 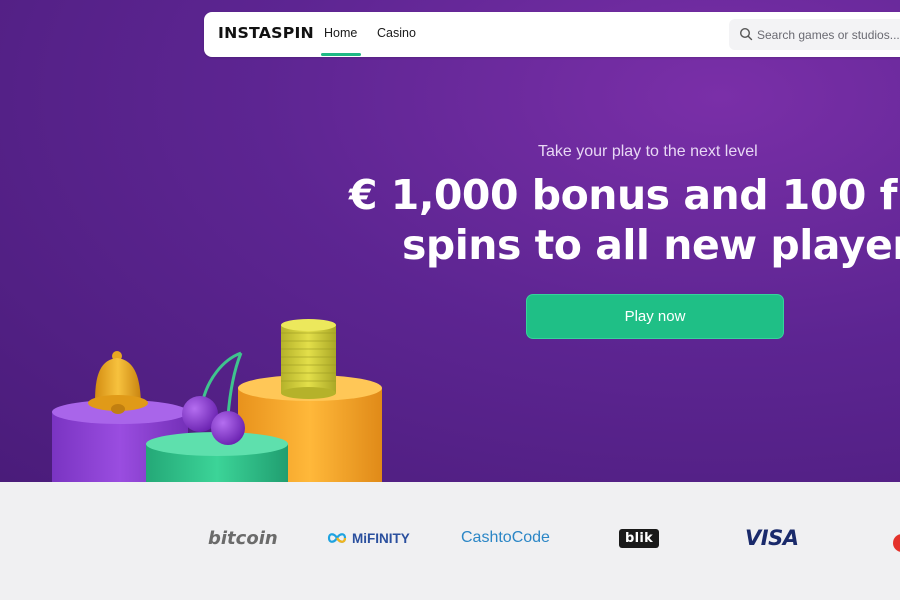 I want to click on search-box, so click(x=814, y=34).